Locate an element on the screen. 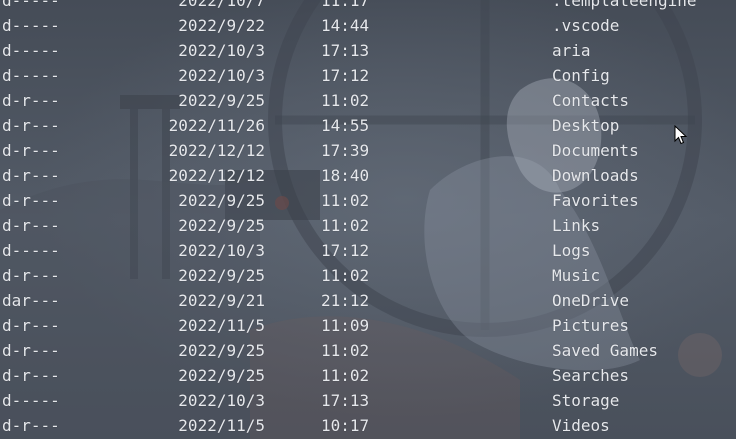 This screenshot has width=736, height=439. time-cell: 21:12 is located at coordinates (345, 300).